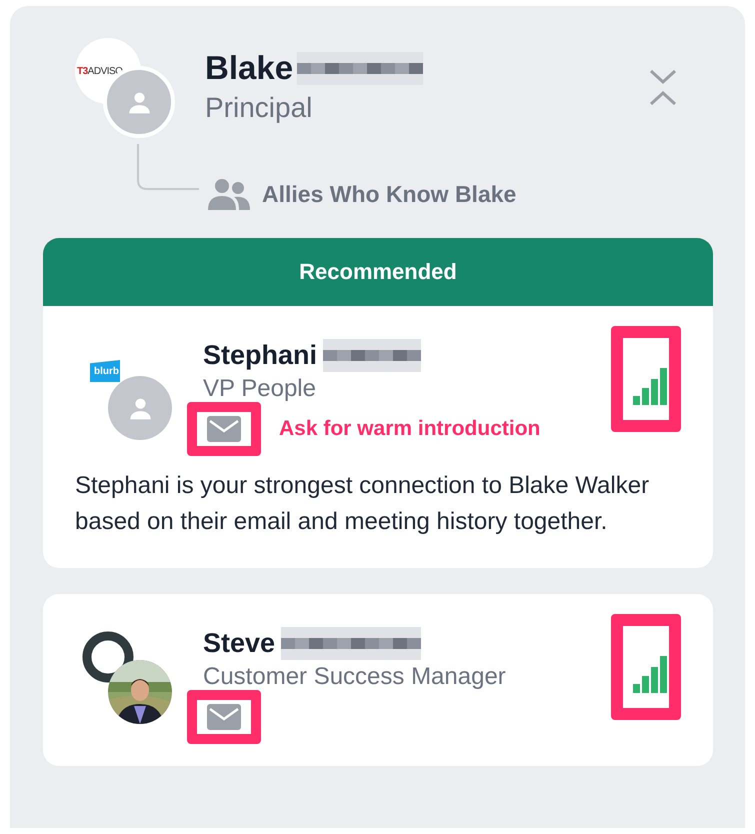  I want to click on recommended-header: Recommended, so click(378, 272).